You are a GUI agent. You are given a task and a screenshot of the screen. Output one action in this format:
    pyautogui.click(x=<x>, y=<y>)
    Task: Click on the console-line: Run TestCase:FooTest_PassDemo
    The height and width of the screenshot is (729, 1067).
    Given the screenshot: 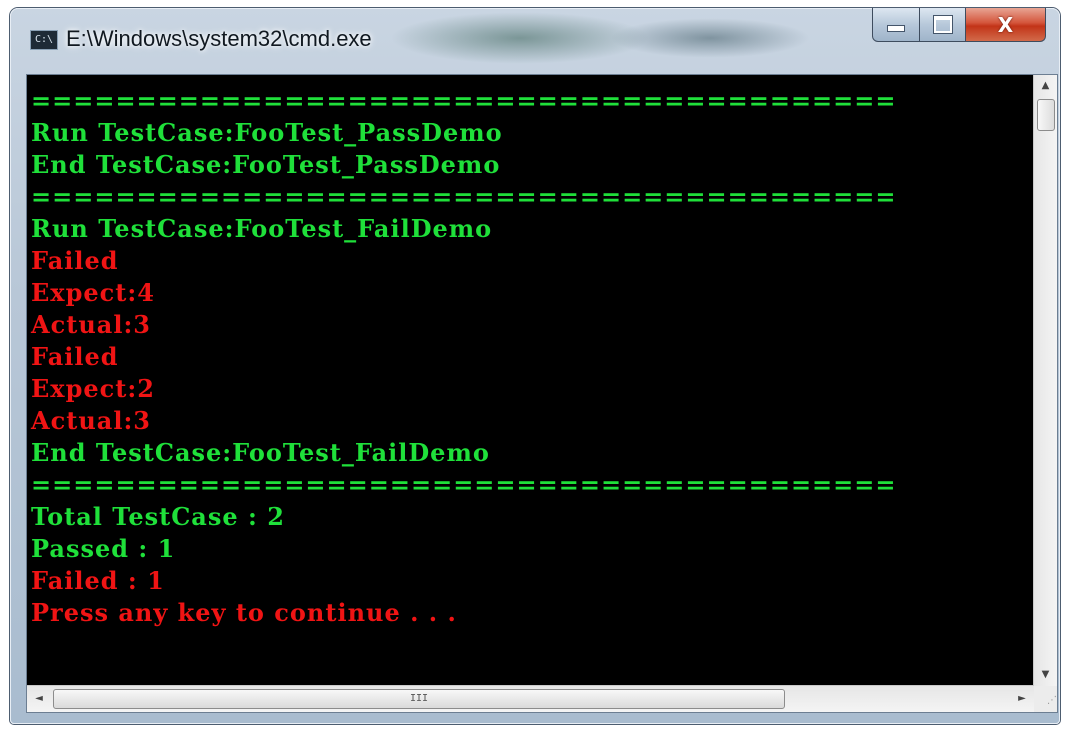 What is the action you would take?
    pyautogui.click(x=267, y=132)
    